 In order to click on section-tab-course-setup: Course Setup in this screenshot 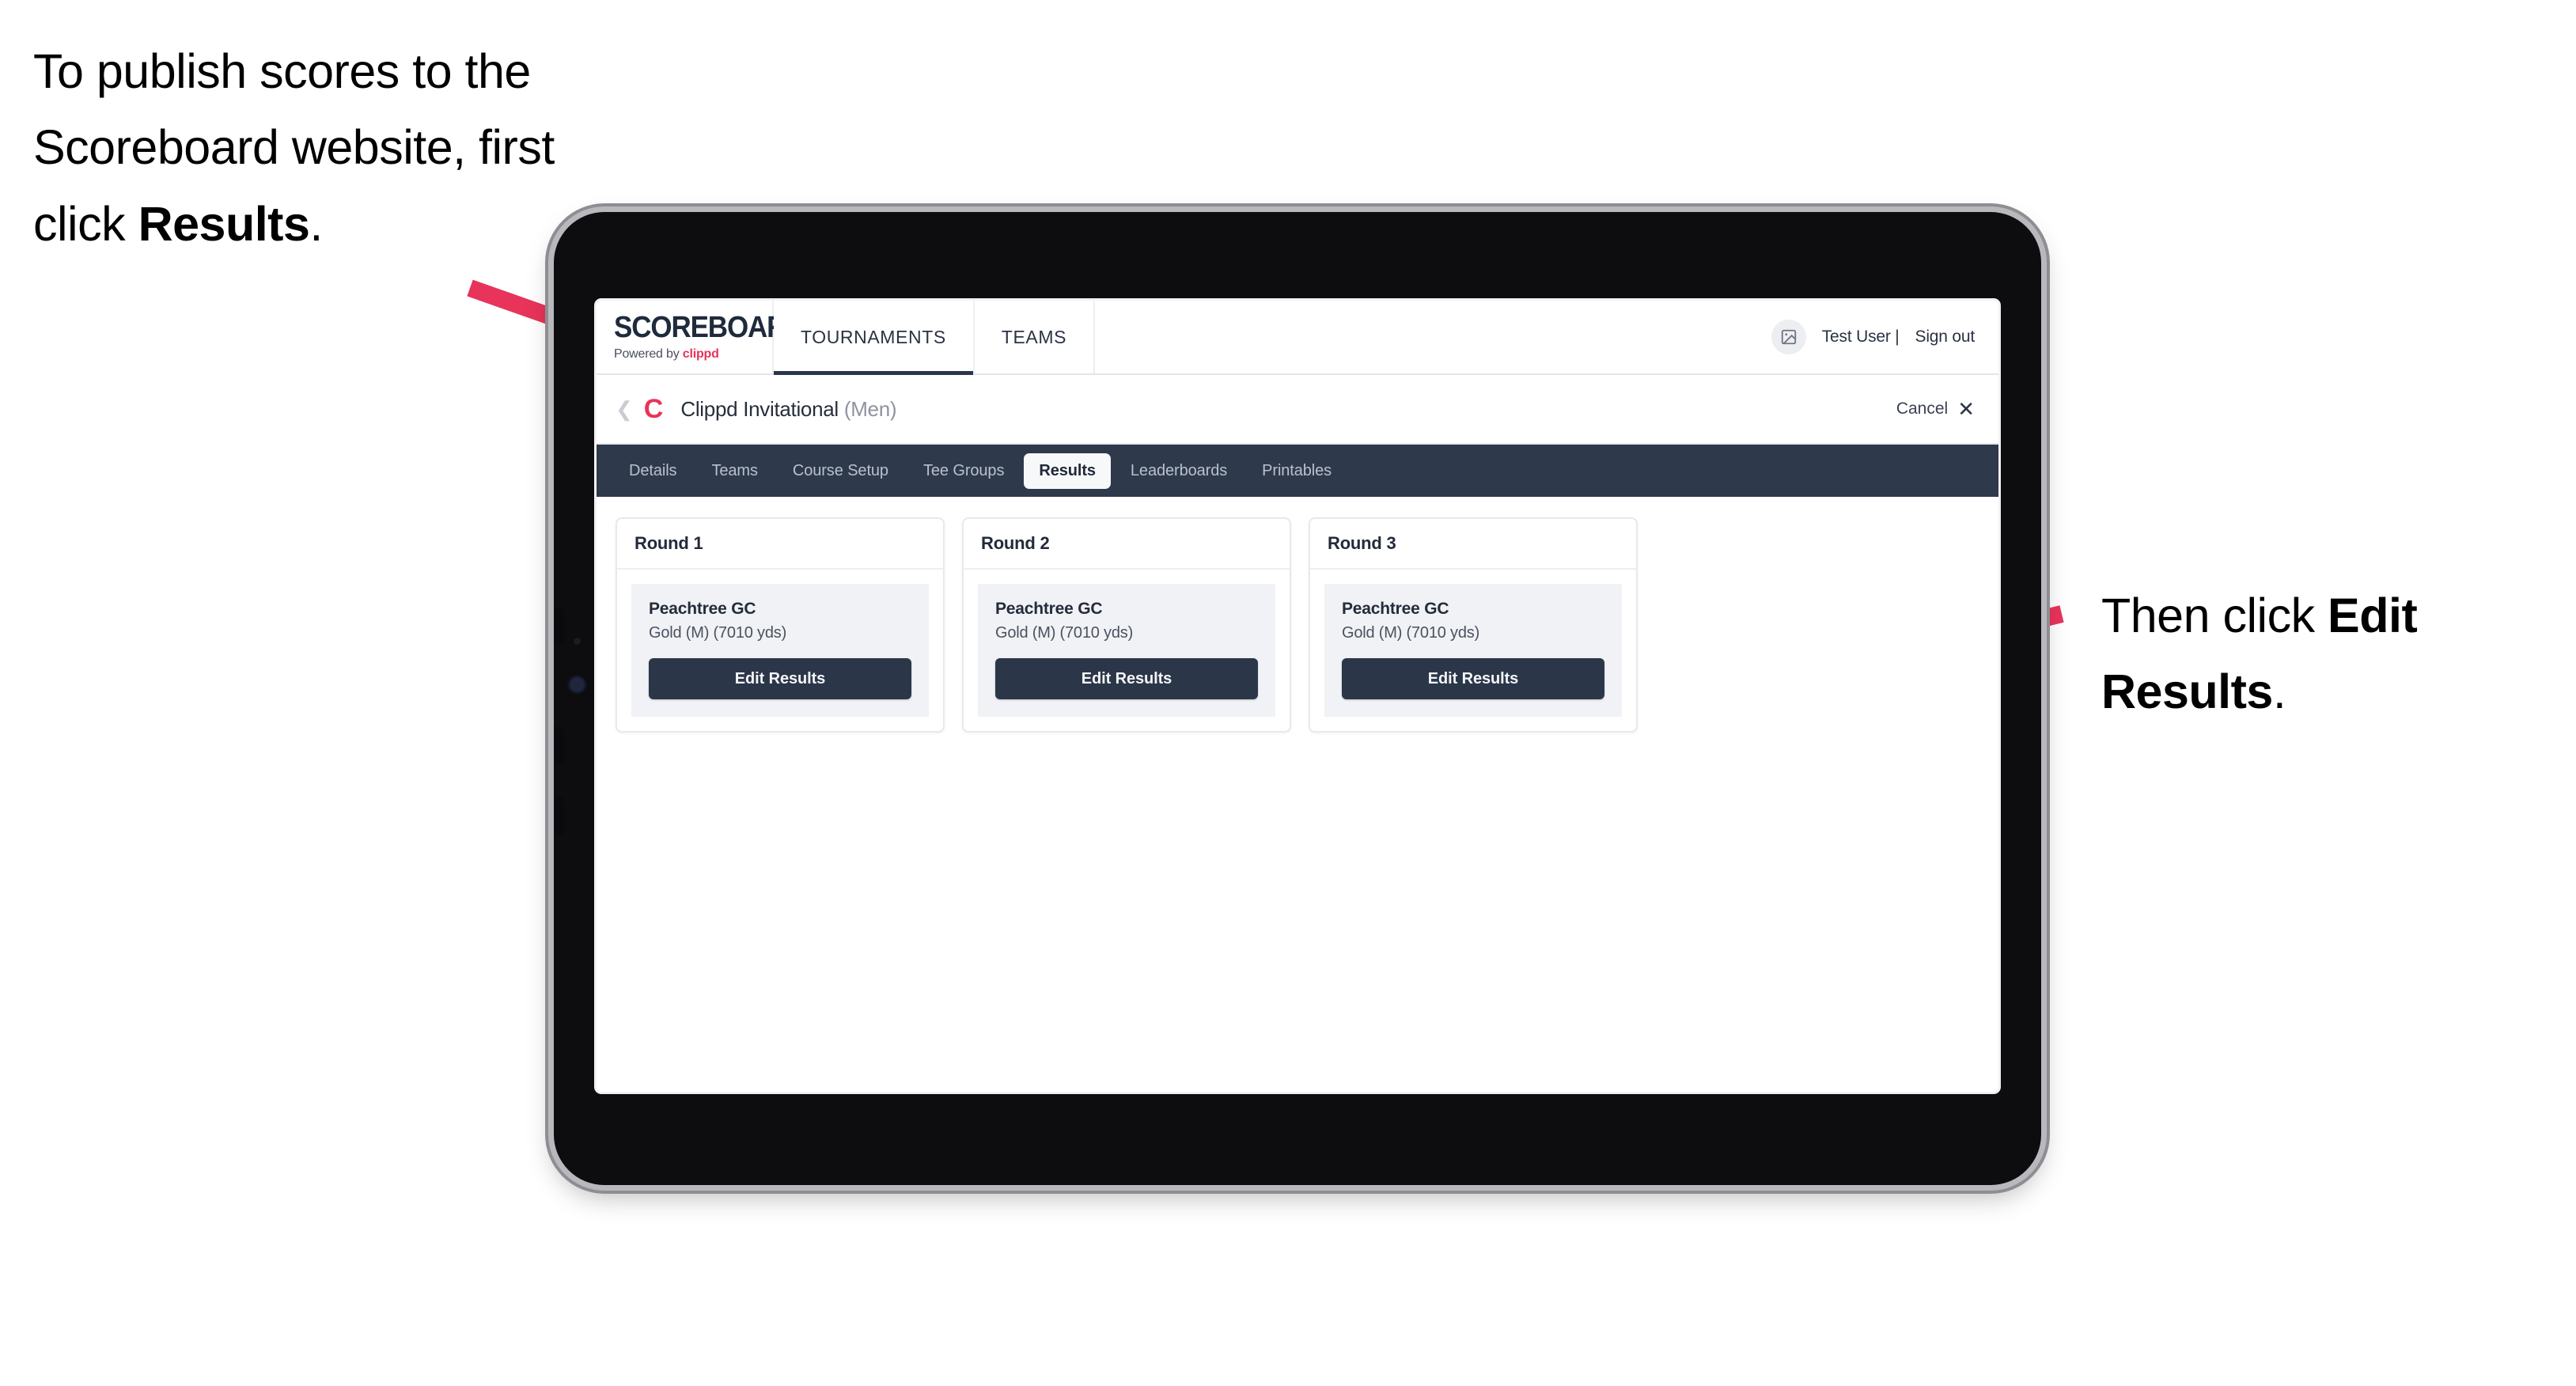, I will do `click(840, 471)`.